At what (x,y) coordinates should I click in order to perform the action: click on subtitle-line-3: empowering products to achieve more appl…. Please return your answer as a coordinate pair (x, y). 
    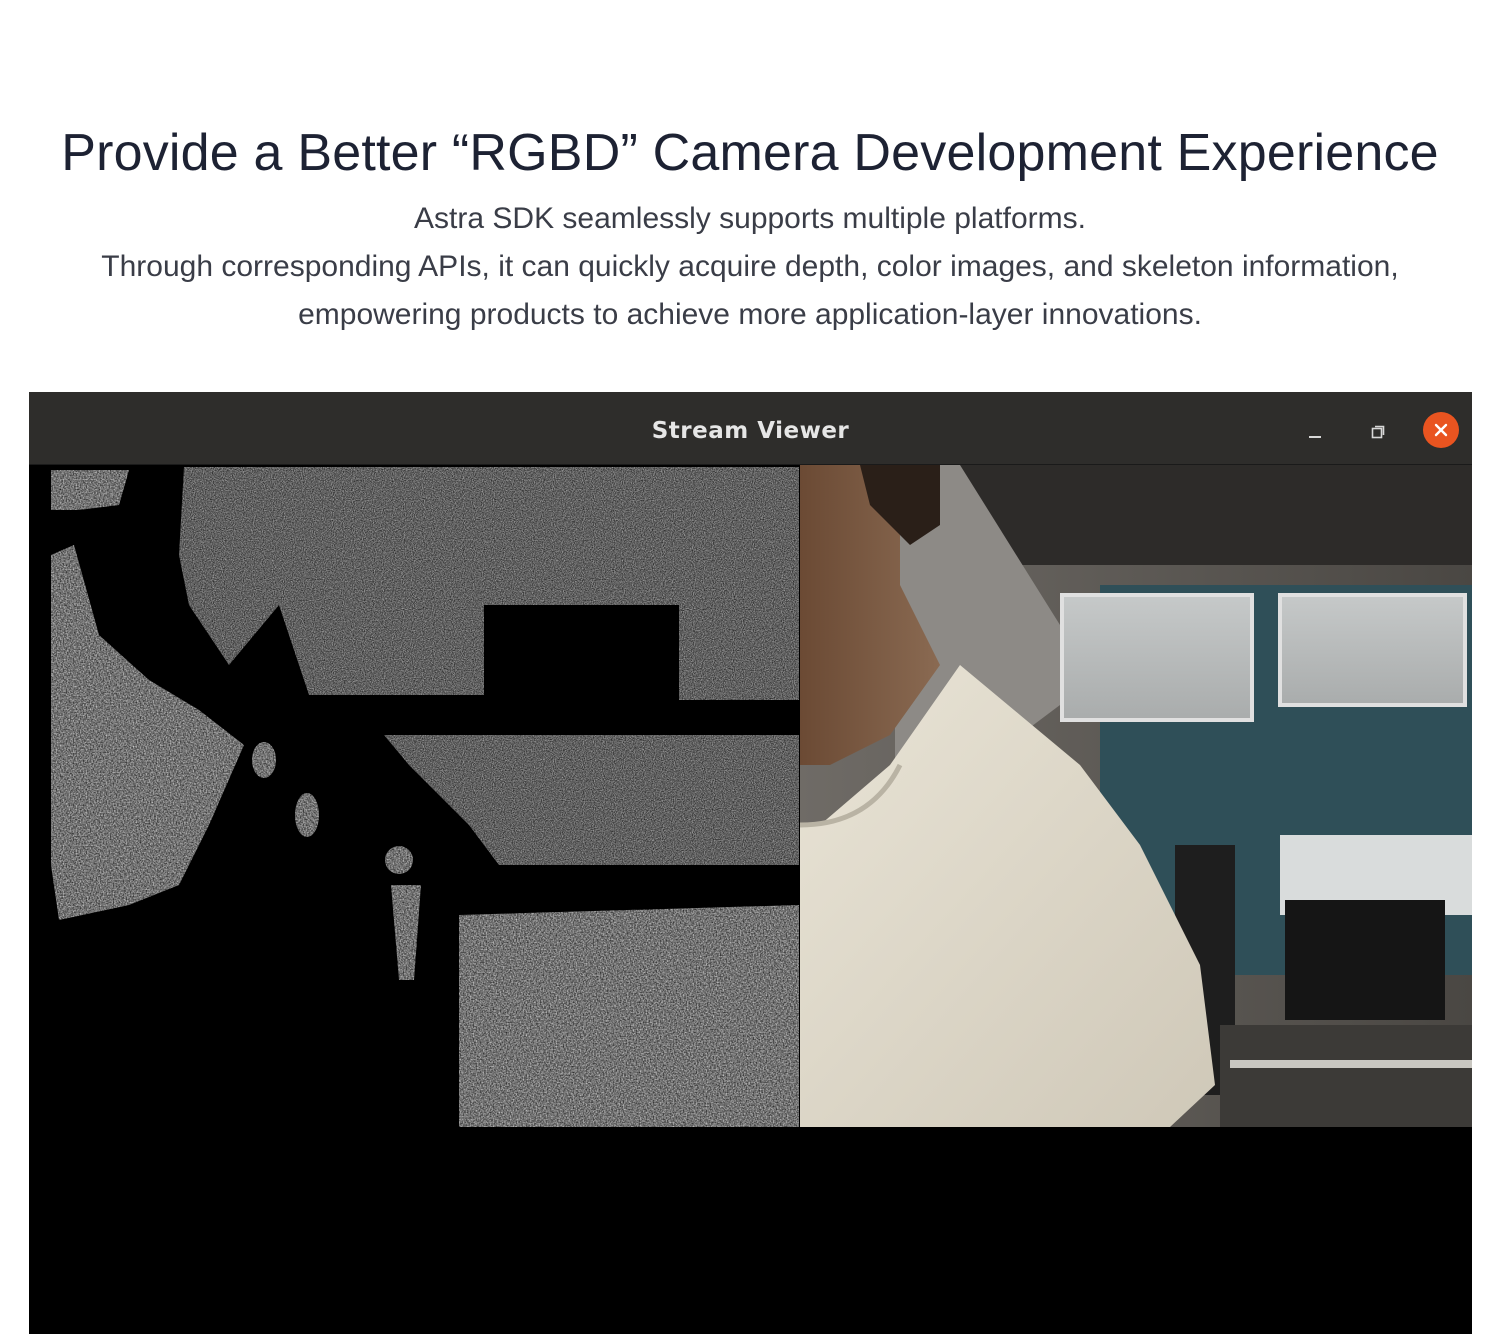
    Looking at the image, I should click on (750, 314).